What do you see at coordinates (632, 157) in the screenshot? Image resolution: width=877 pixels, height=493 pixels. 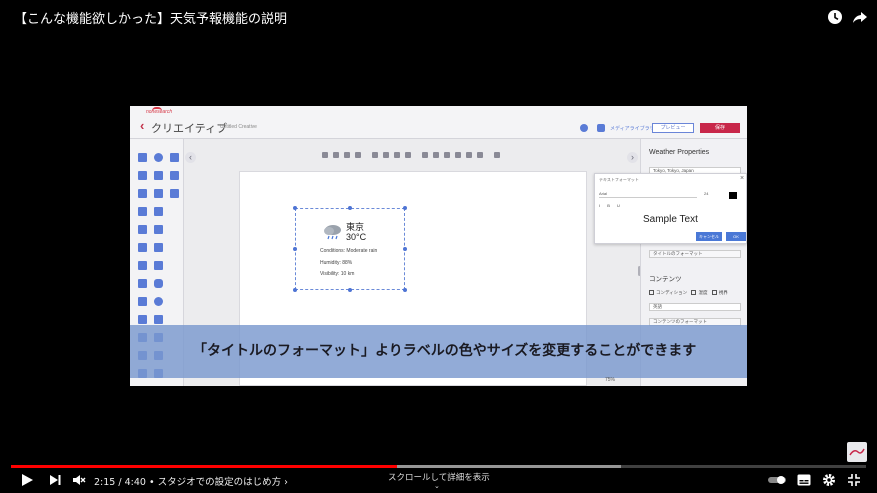 I see `collapse-right-icon: ›` at bounding box center [632, 157].